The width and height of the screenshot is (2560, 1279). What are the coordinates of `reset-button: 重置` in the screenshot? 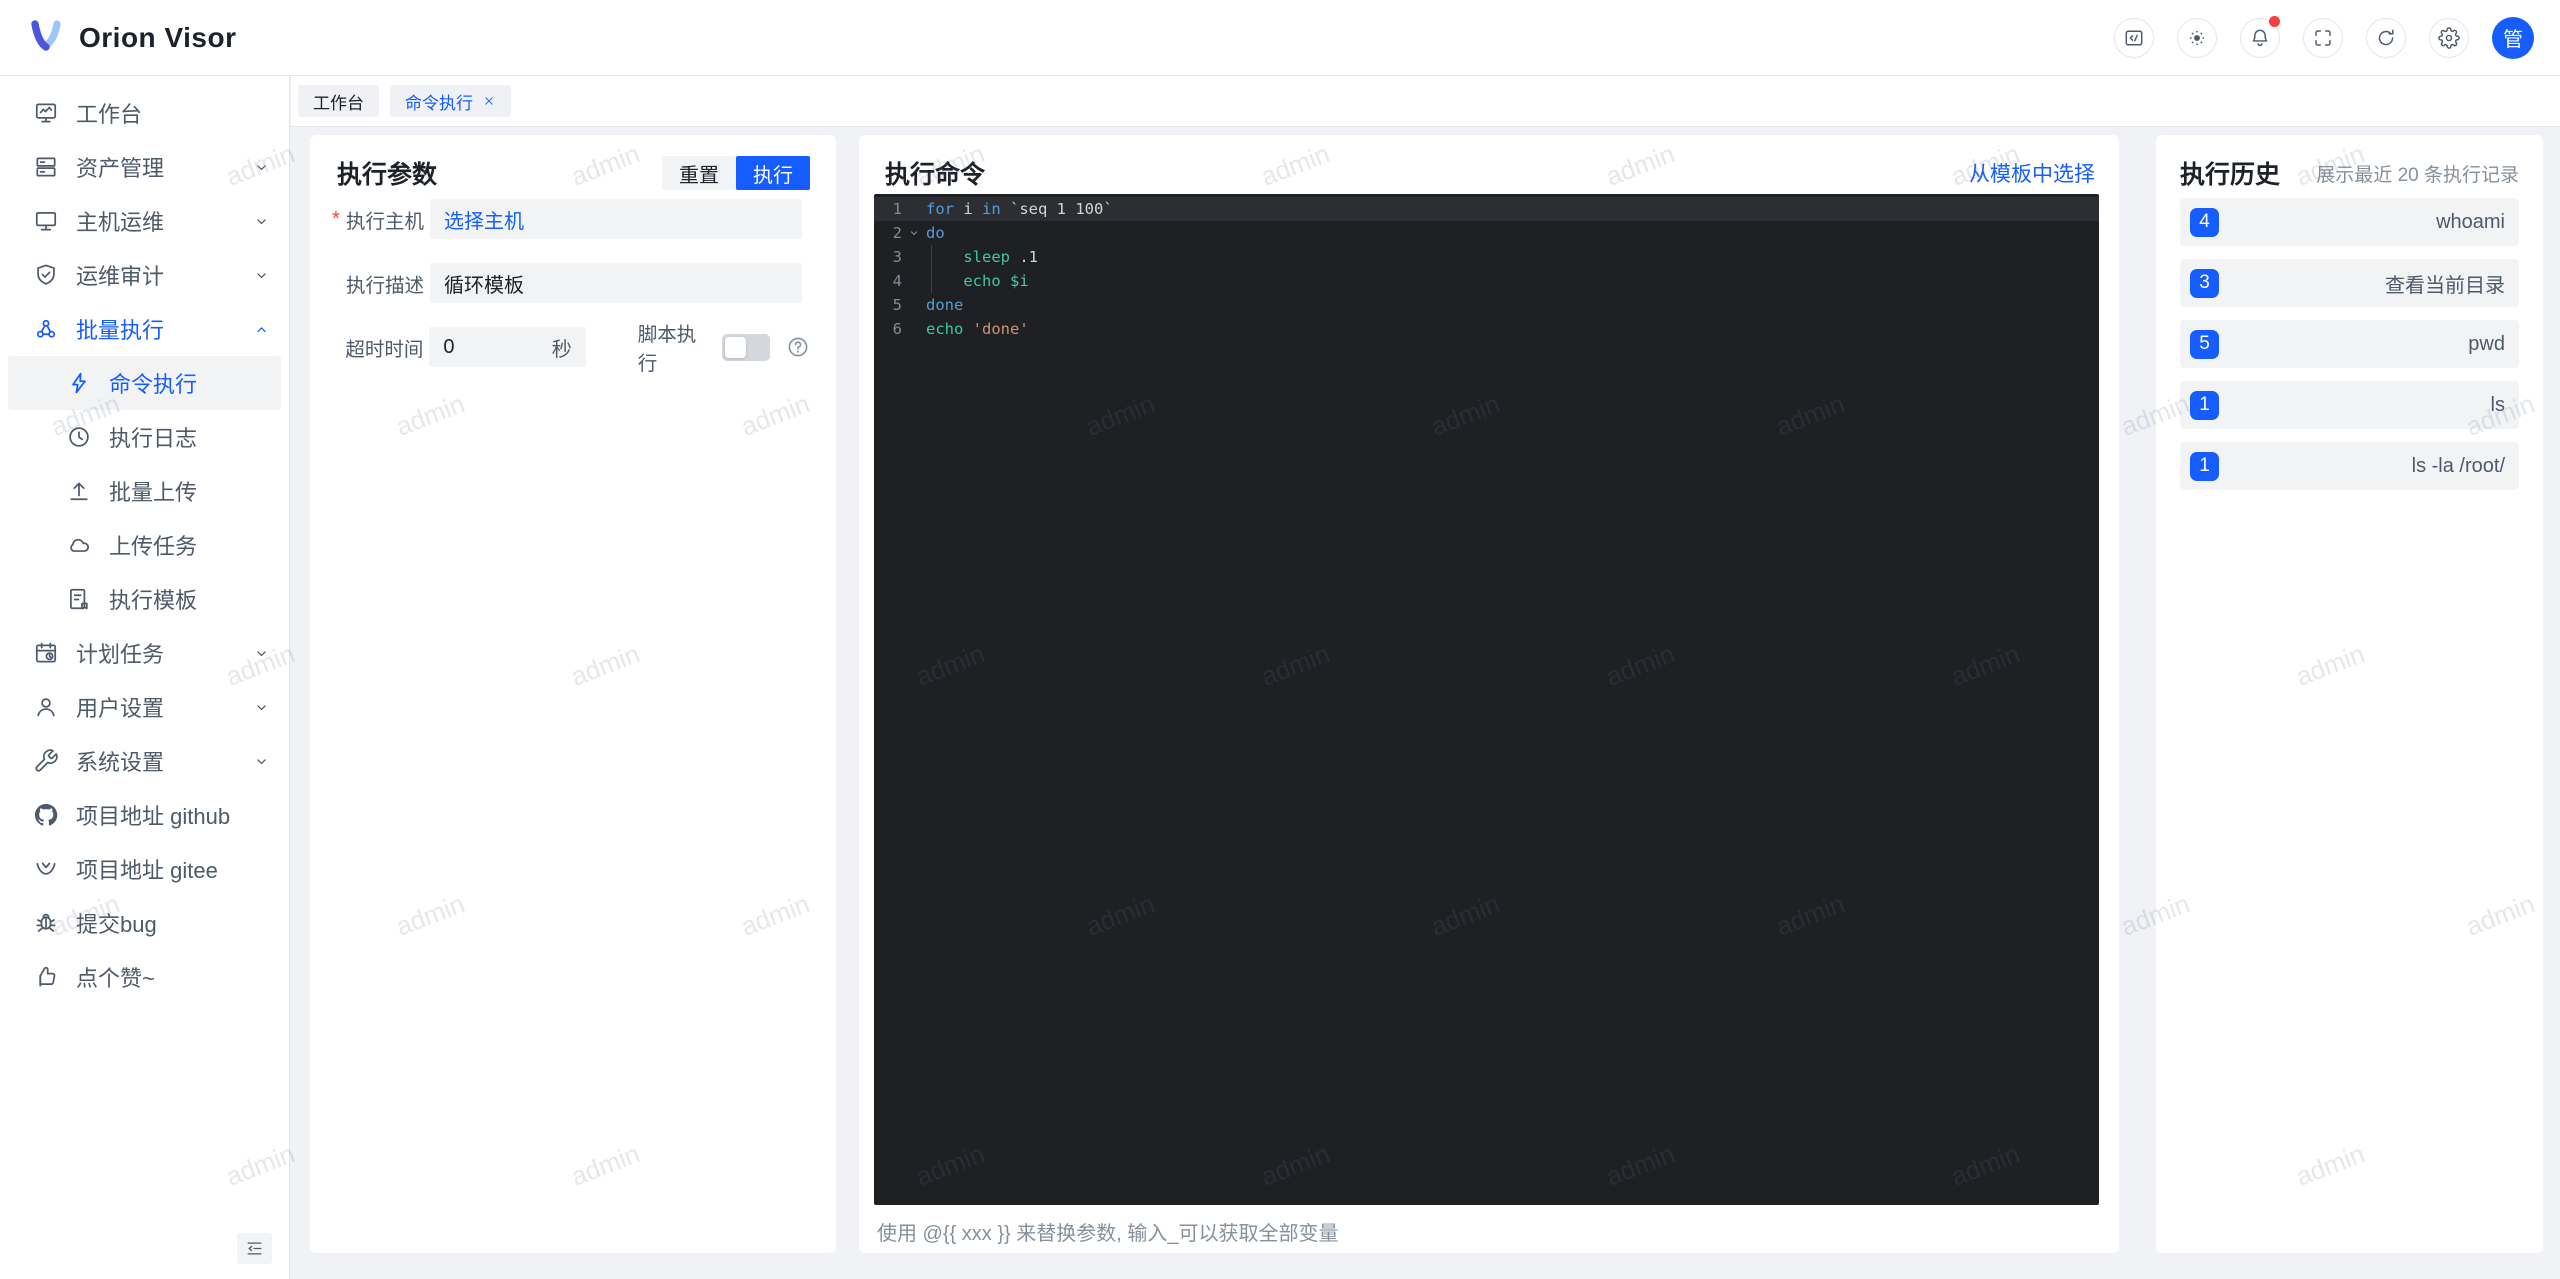 It's located at (699, 173).